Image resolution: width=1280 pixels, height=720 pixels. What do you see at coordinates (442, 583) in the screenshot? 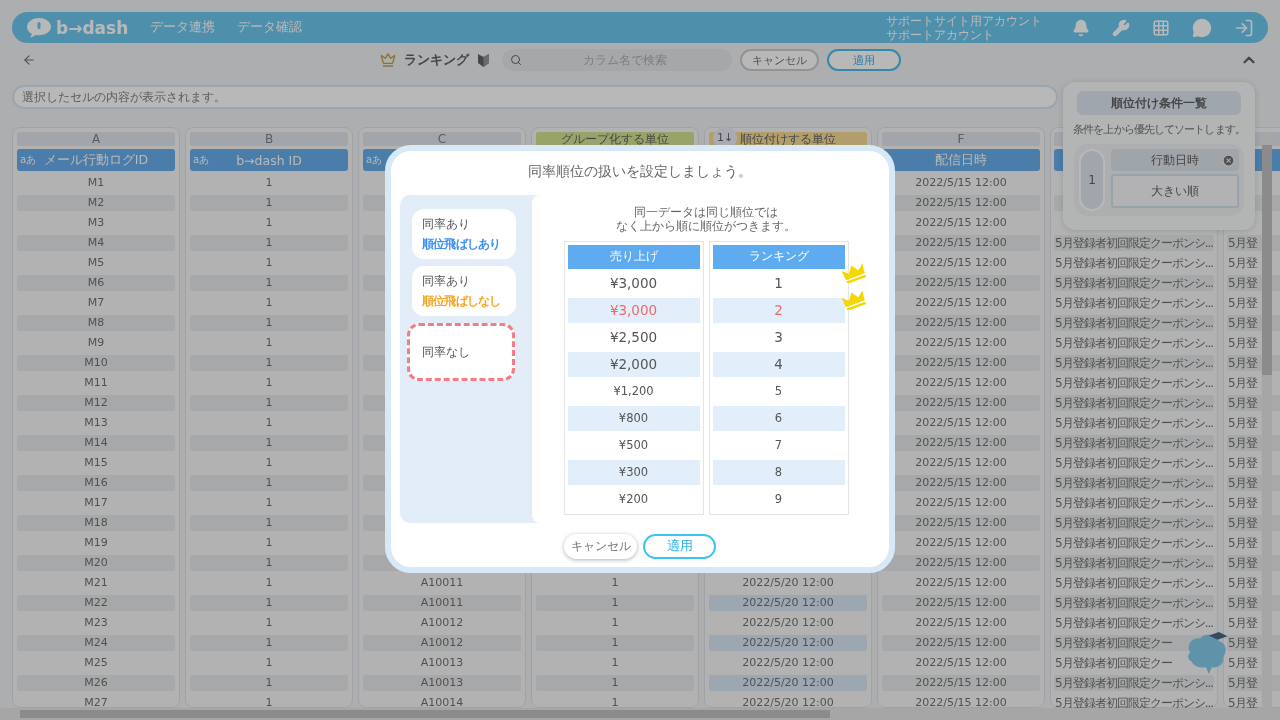
I see `table-cell-text: A10011` at bounding box center [442, 583].